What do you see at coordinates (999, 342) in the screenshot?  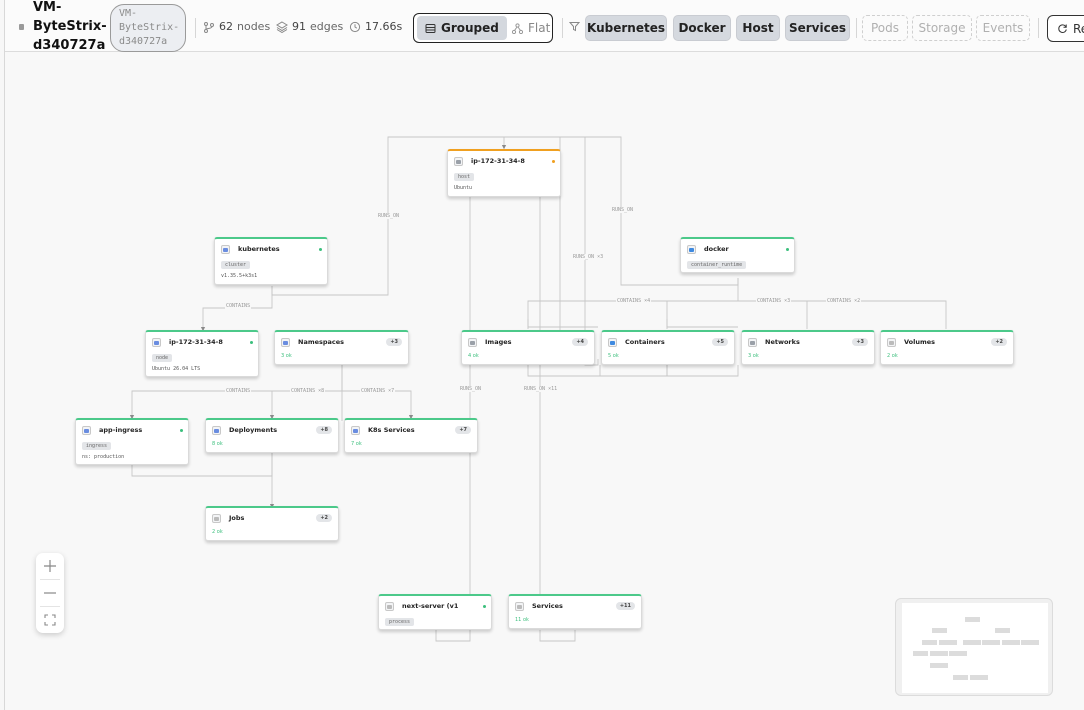 I see `group-count-badge: +2` at bounding box center [999, 342].